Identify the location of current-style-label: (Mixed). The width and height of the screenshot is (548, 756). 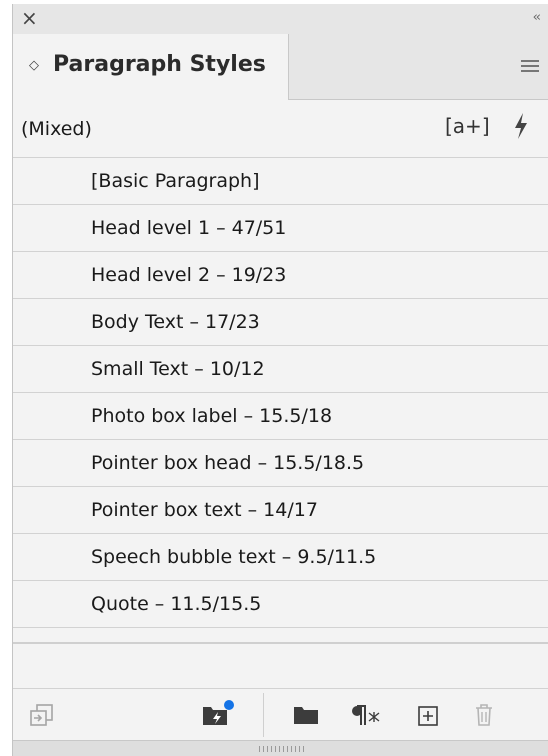
(56, 129).